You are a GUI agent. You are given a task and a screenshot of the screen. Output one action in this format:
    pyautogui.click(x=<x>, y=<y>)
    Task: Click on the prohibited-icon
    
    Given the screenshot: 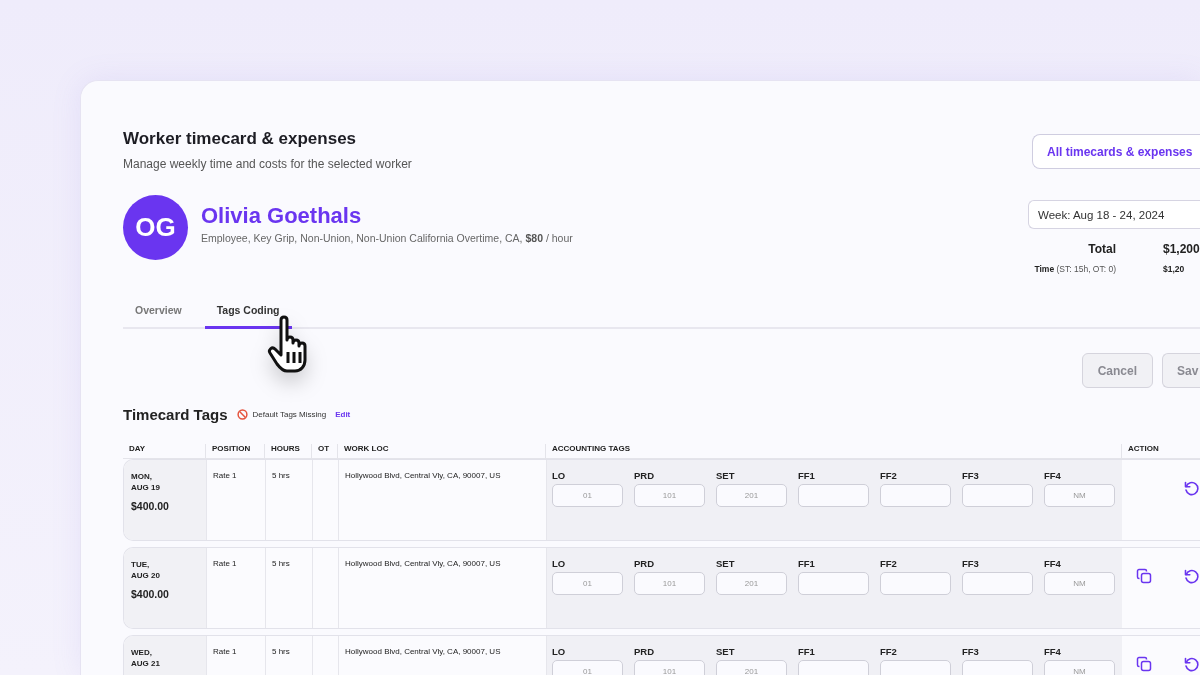 What is the action you would take?
    pyautogui.click(x=242, y=414)
    